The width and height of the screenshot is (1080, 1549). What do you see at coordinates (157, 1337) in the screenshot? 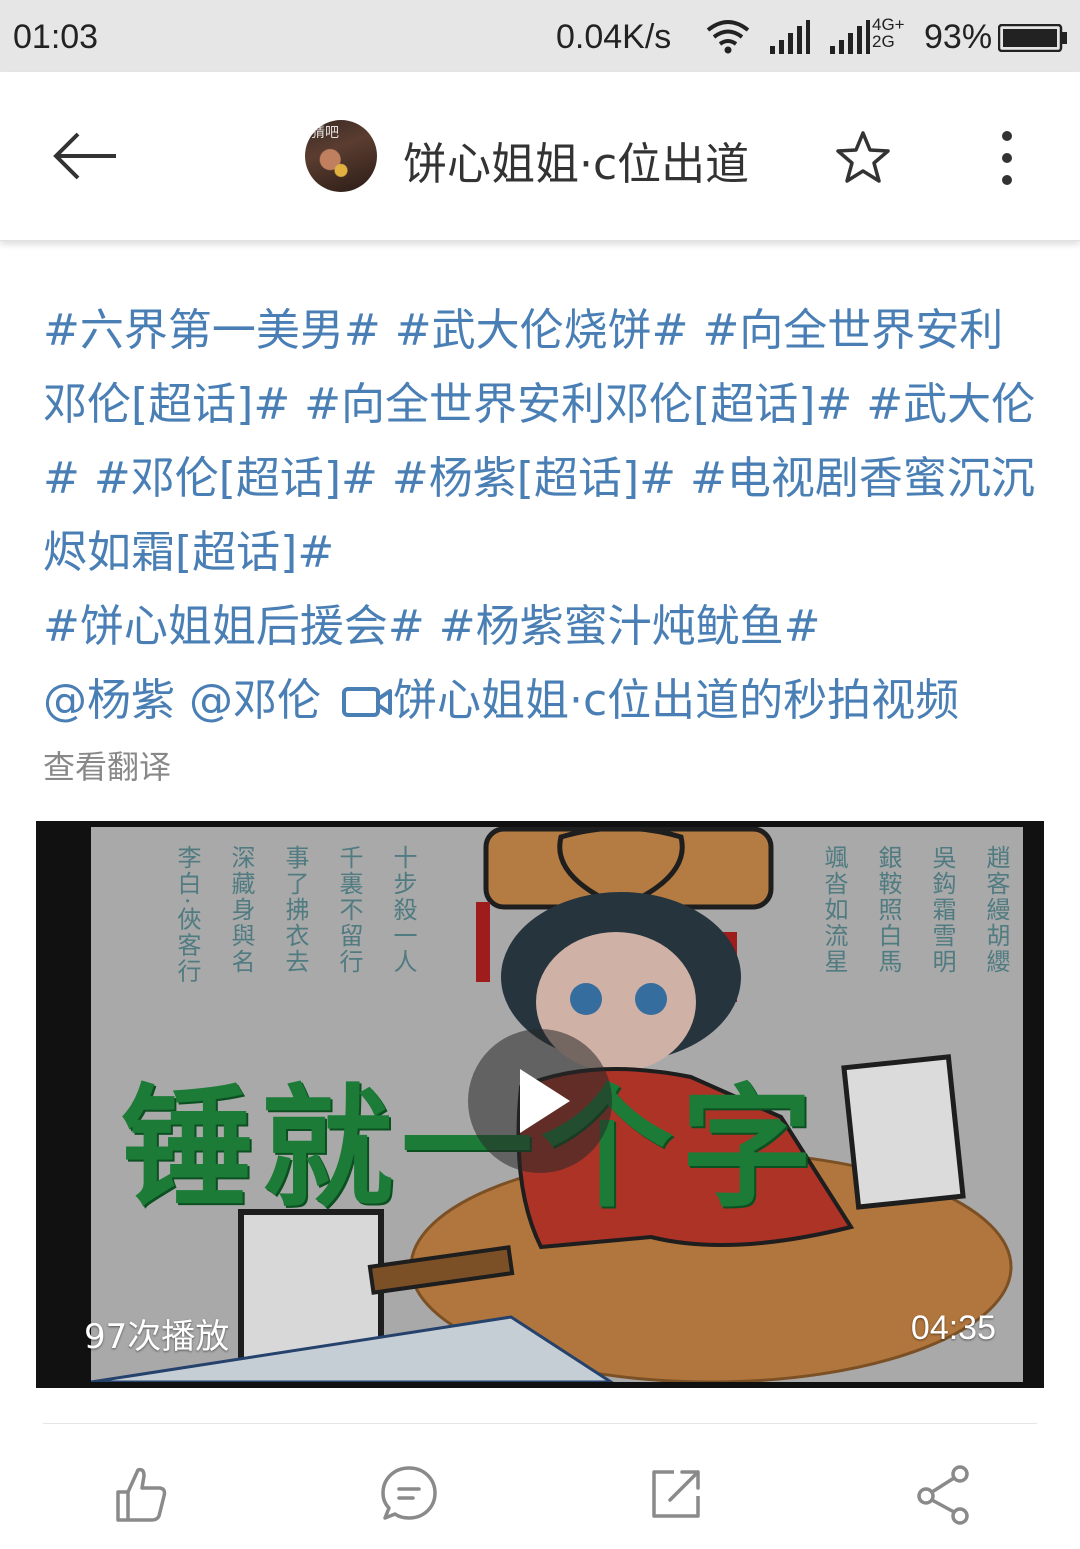
I see `view-count: 97次播放` at bounding box center [157, 1337].